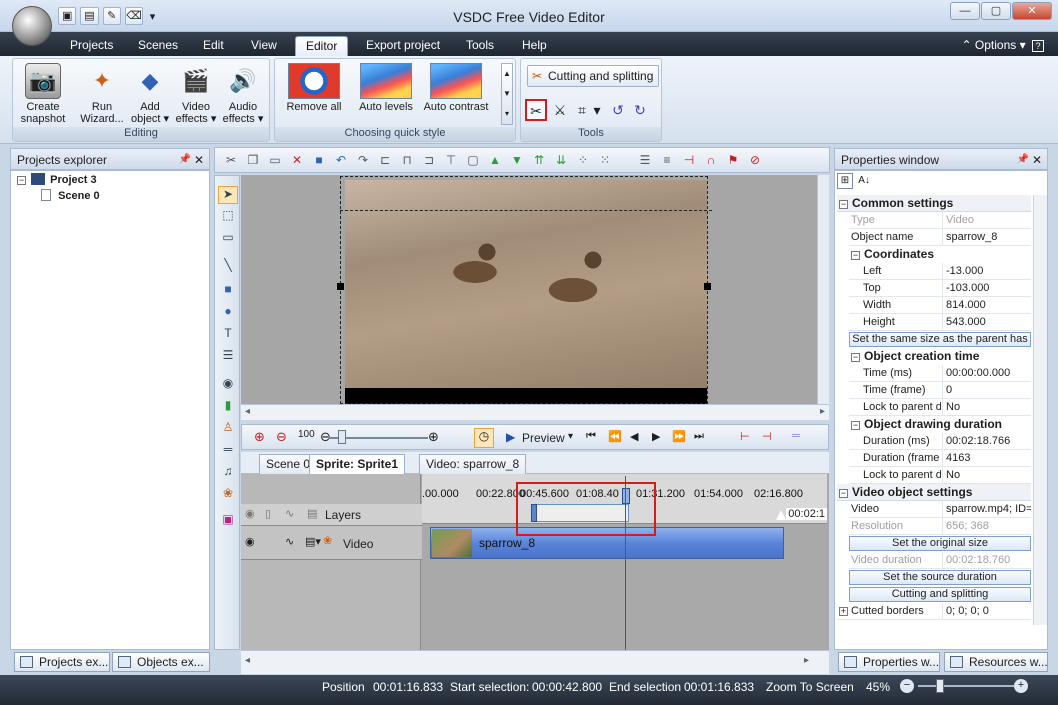 The width and height of the screenshot is (1058, 705). What do you see at coordinates (407, 160) in the screenshot?
I see `align-center-icon: ⊓` at bounding box center [407, 160].